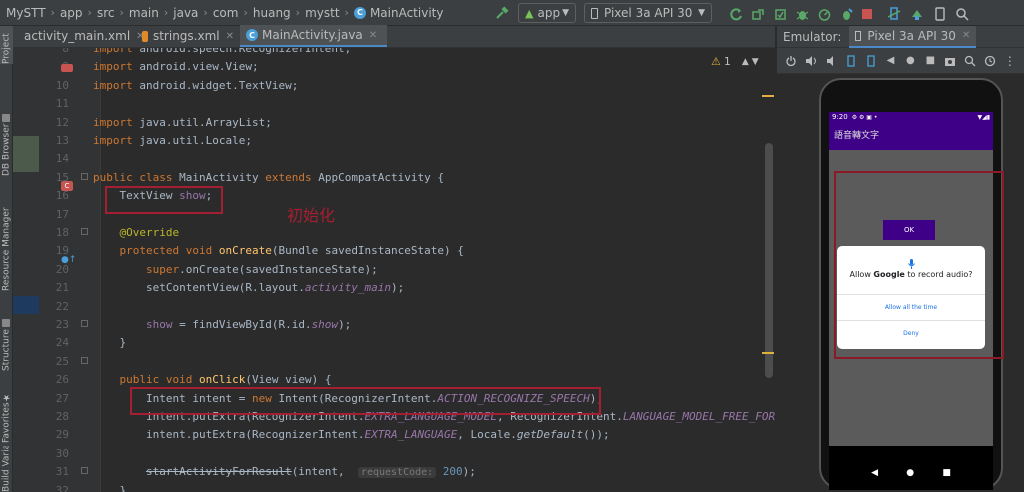 This screenshot has width=1024, height=492. I want to click on apply-code-changes-icon, so click(780, 14).